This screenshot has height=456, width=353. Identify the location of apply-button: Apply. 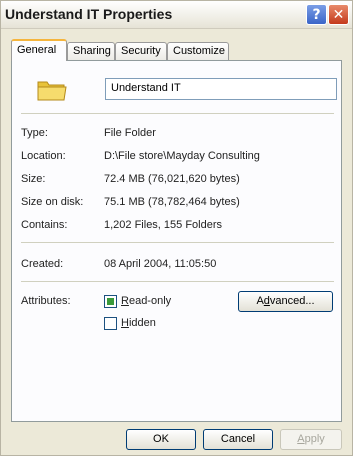
(311, 439).